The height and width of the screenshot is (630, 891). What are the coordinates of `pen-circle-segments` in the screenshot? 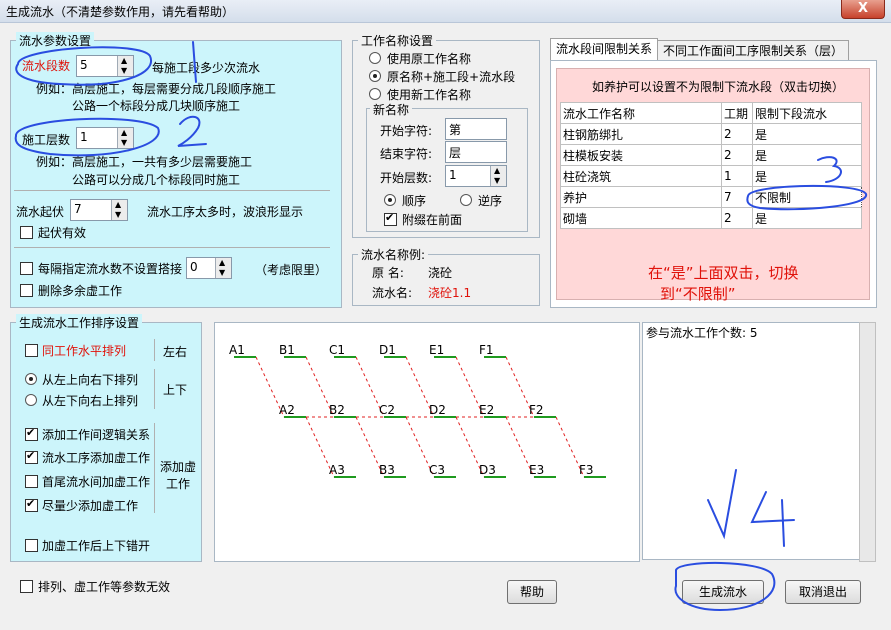 It's located at (84, 66).